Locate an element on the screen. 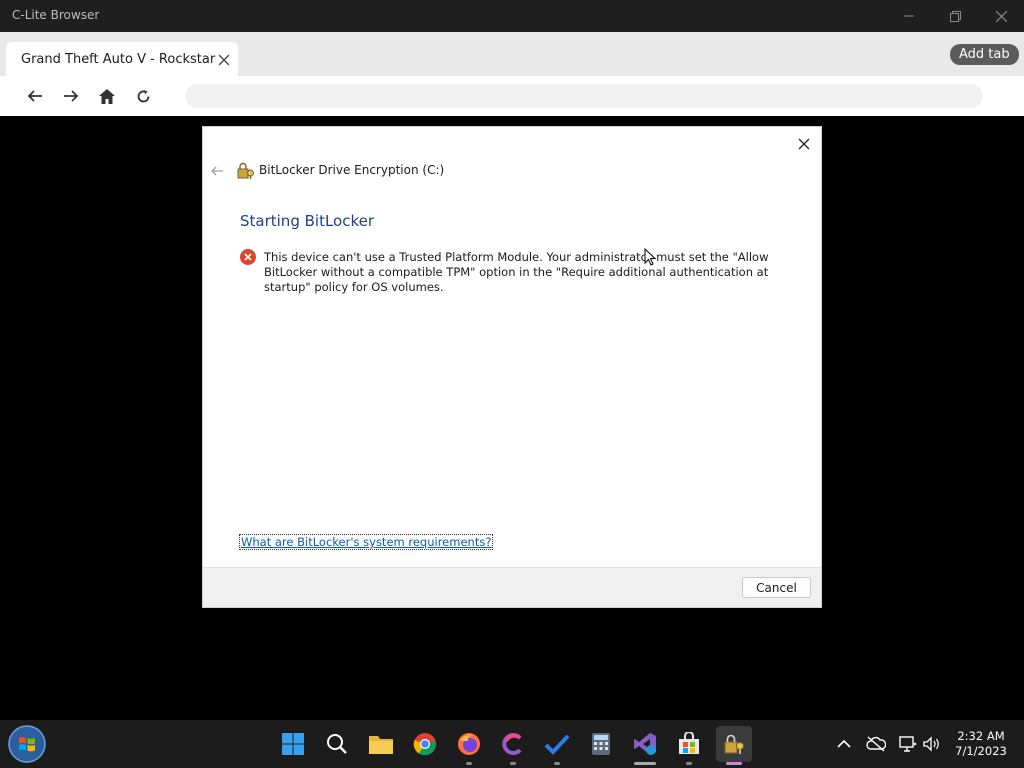 Image resolution: width=1024 pixels, height=768 pixels. add-tab-button: Add tab is located at coordinates (984, 54).